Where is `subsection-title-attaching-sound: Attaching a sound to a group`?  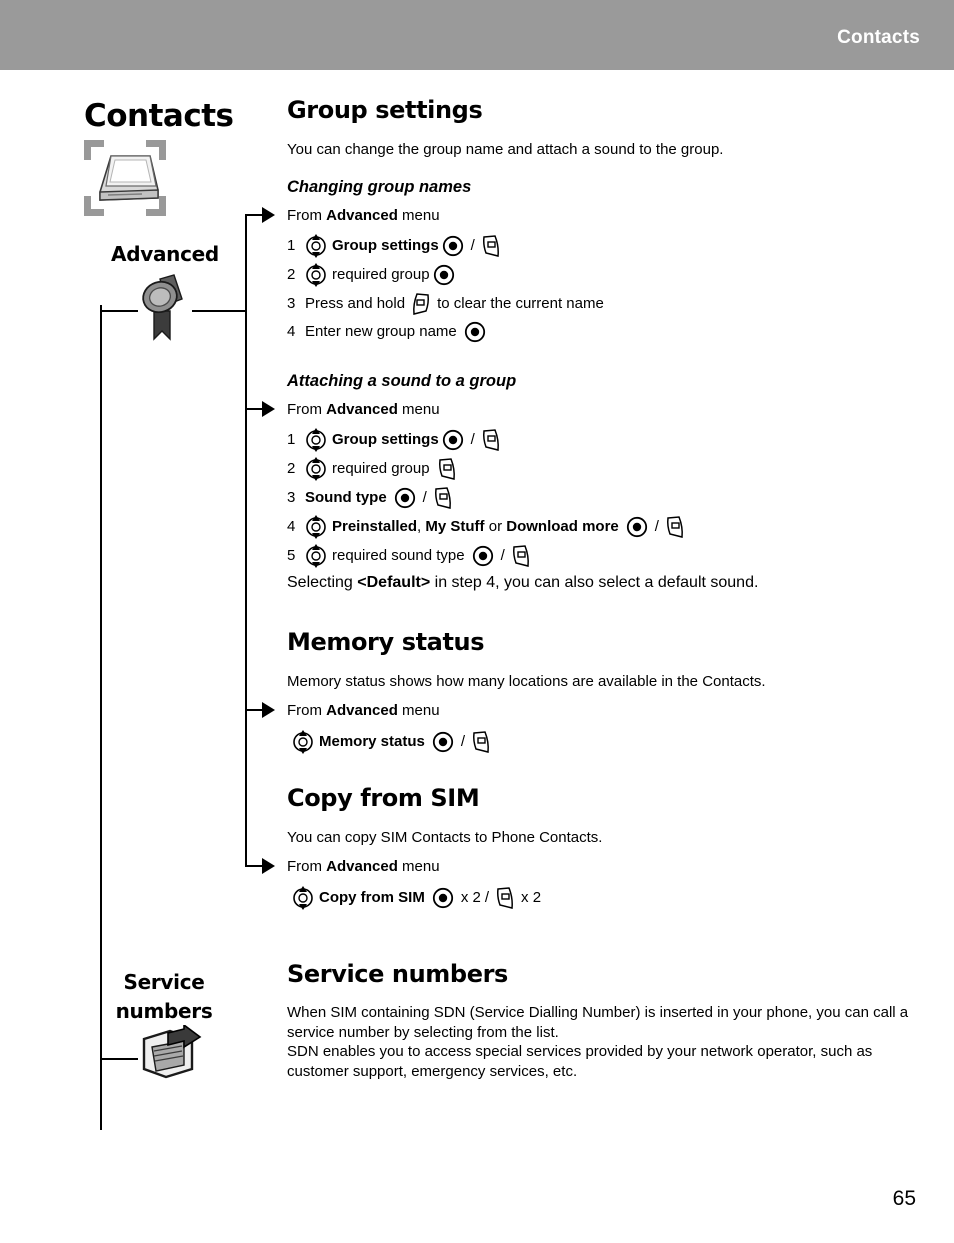 subsection-title-attaching-sound: Attaching a sound to a group is located at coordinates (402, 381).